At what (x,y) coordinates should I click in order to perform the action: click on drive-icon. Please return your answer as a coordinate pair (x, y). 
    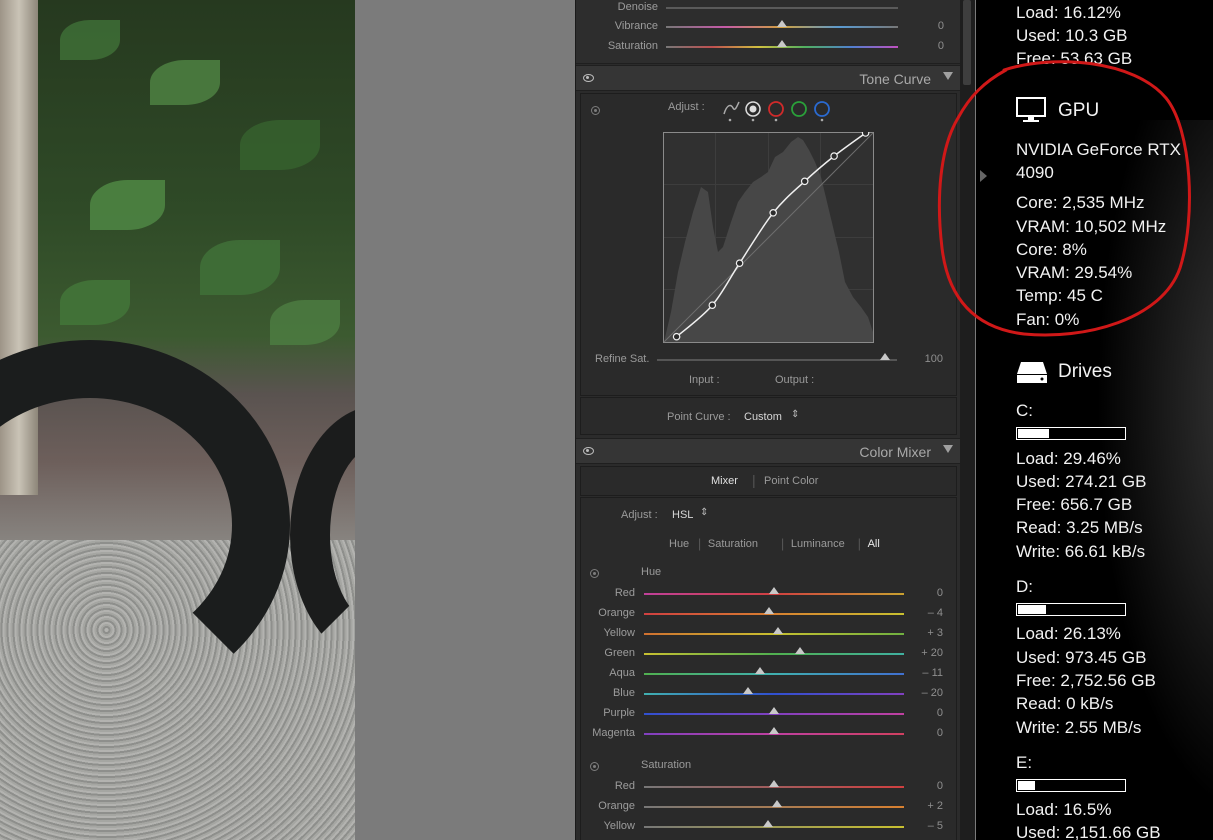
    Looking at the image, I should click on (1032, 372).